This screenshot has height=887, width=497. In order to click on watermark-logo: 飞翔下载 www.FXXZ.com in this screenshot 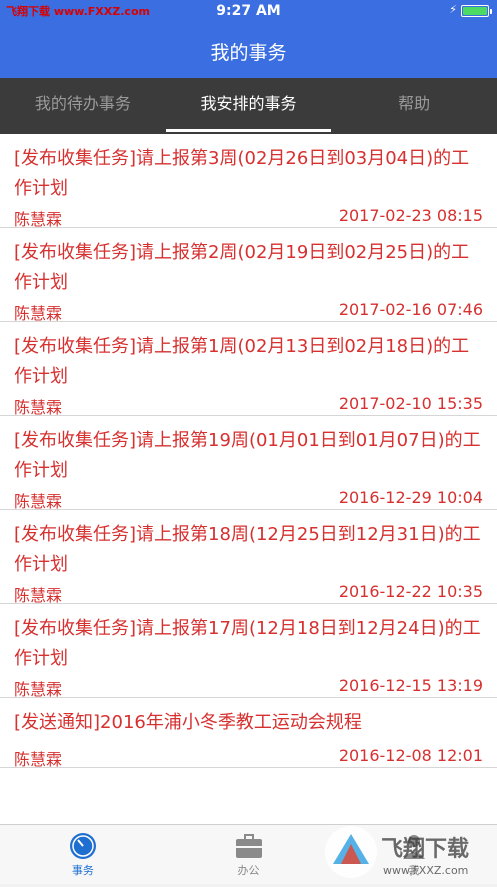, I will do `click(407, 851)`.